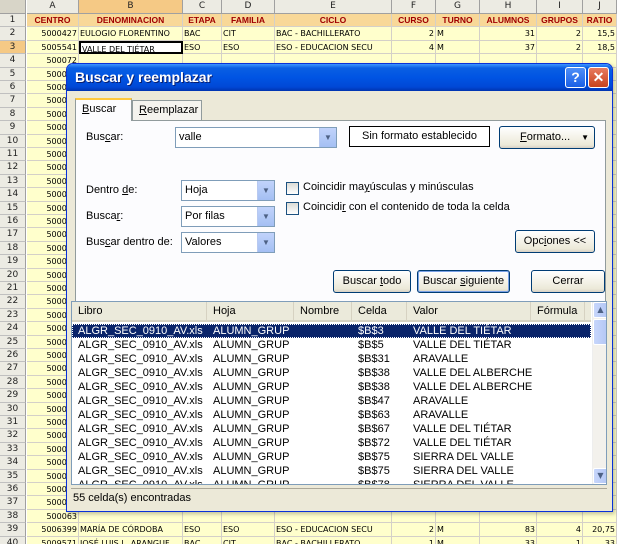  Describe the element at coordinates (13, 141) in the screenshot. I see `row-header: 10` at that location.